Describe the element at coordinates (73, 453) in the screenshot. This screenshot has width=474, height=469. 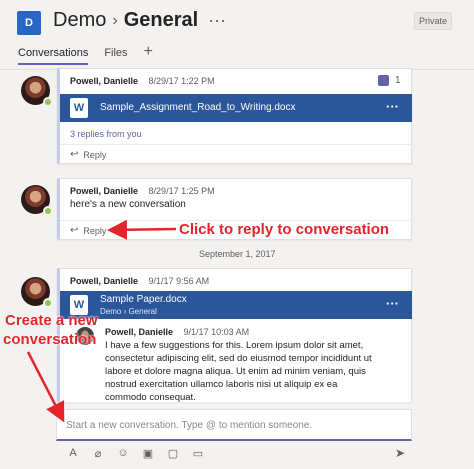
I see `format-icon: A` at that location.